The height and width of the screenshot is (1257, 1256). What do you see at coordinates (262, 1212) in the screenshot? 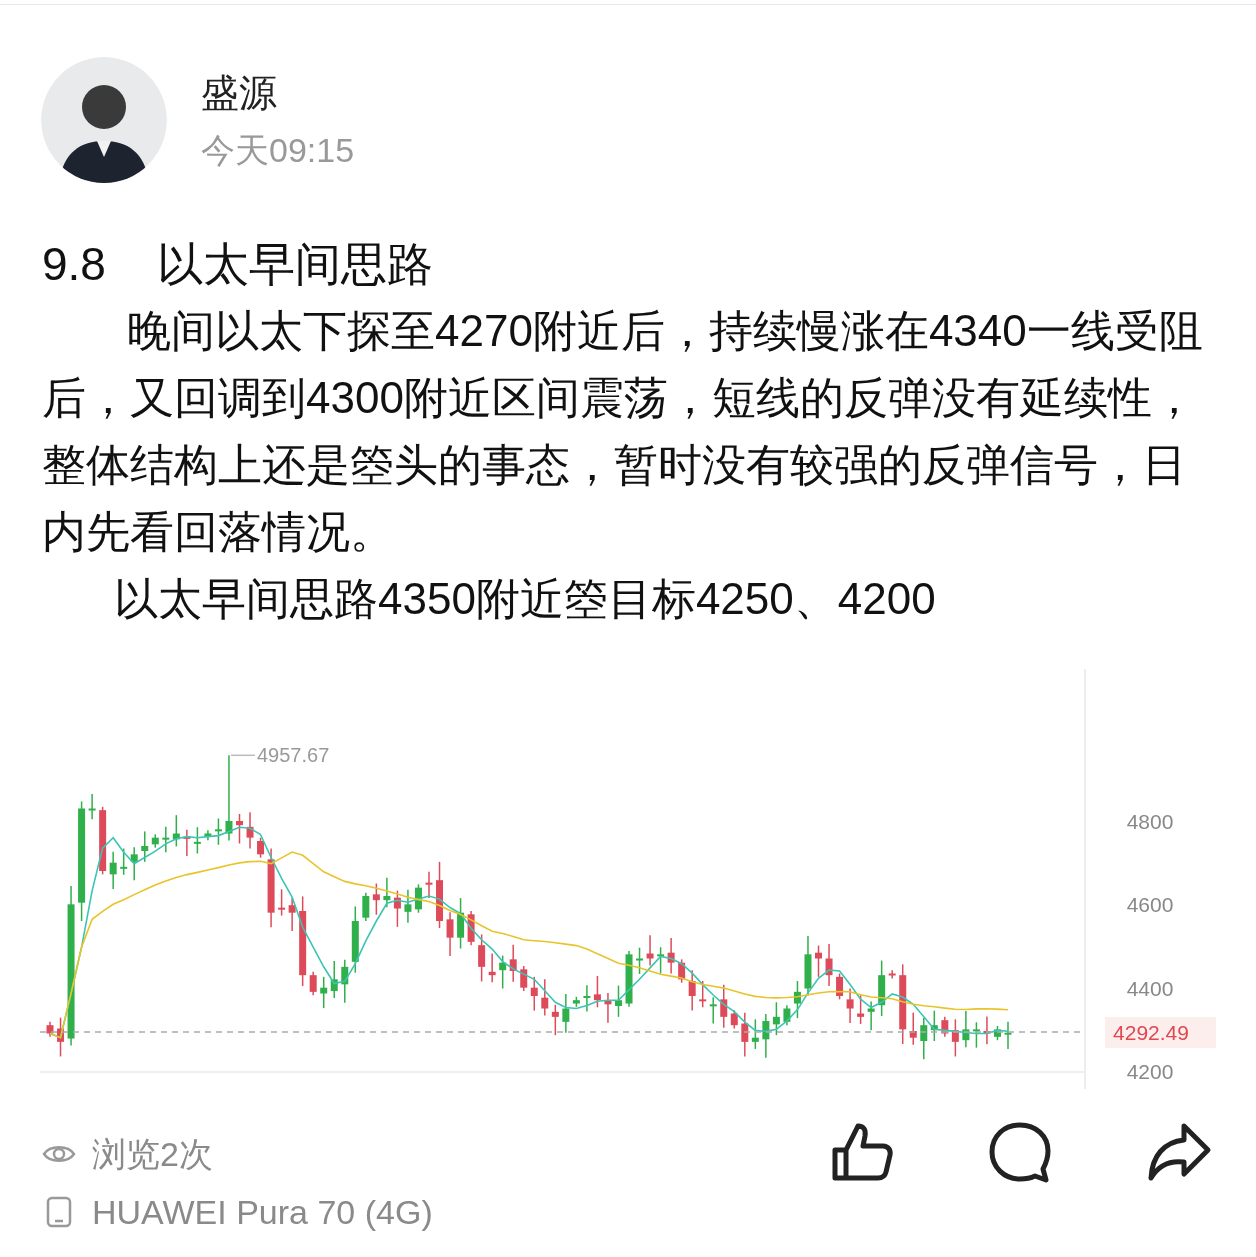
I see `device-label: HUAWEI Pura 70 (4G)` at bounding box center [262, 1212].